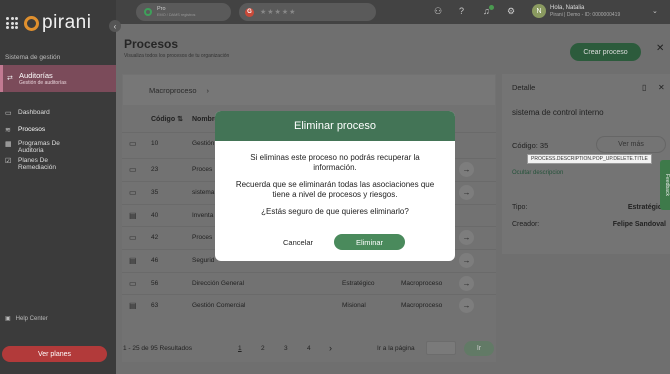  Describe the element at coordinates (203, 260) in the screenshot. I see `row-name: Segurid` at that location.